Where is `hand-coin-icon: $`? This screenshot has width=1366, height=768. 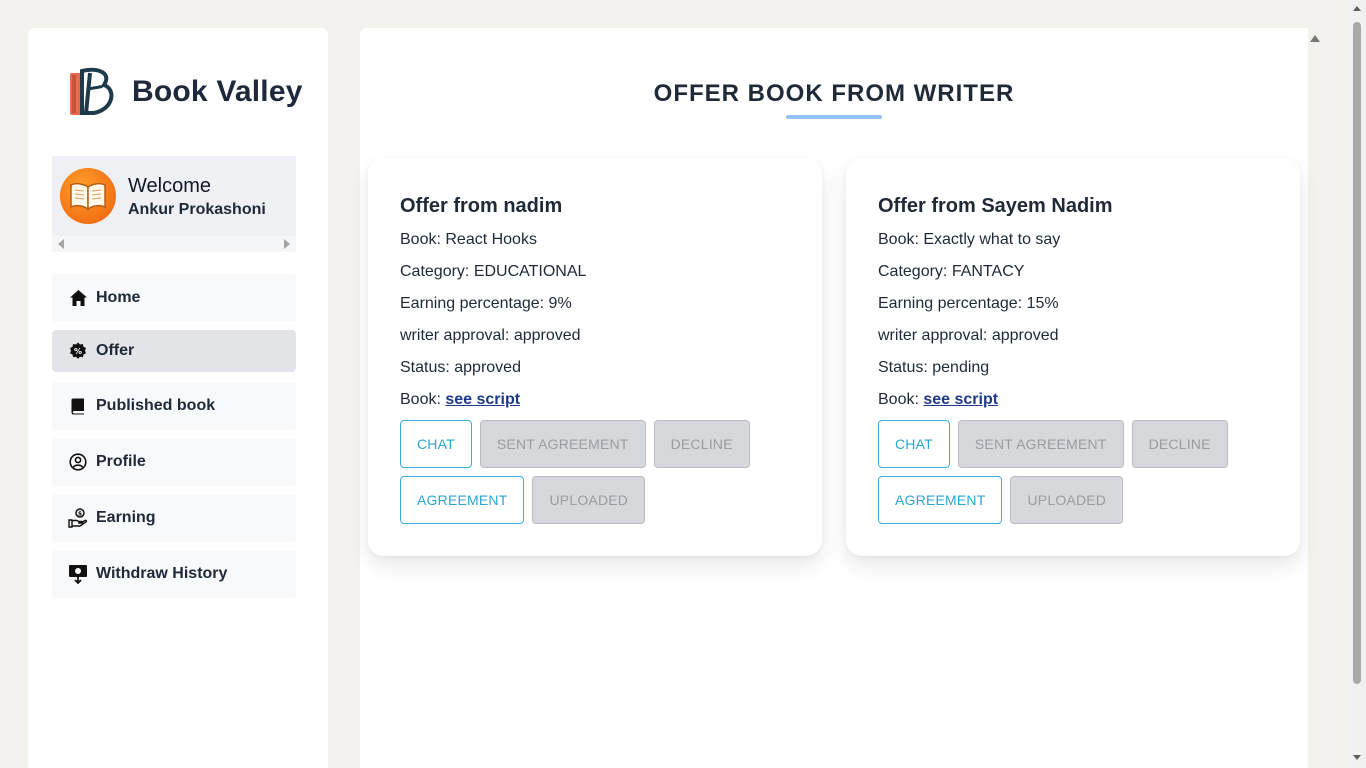
hand-coin-icon: $ is located at coordinates (78, 518).